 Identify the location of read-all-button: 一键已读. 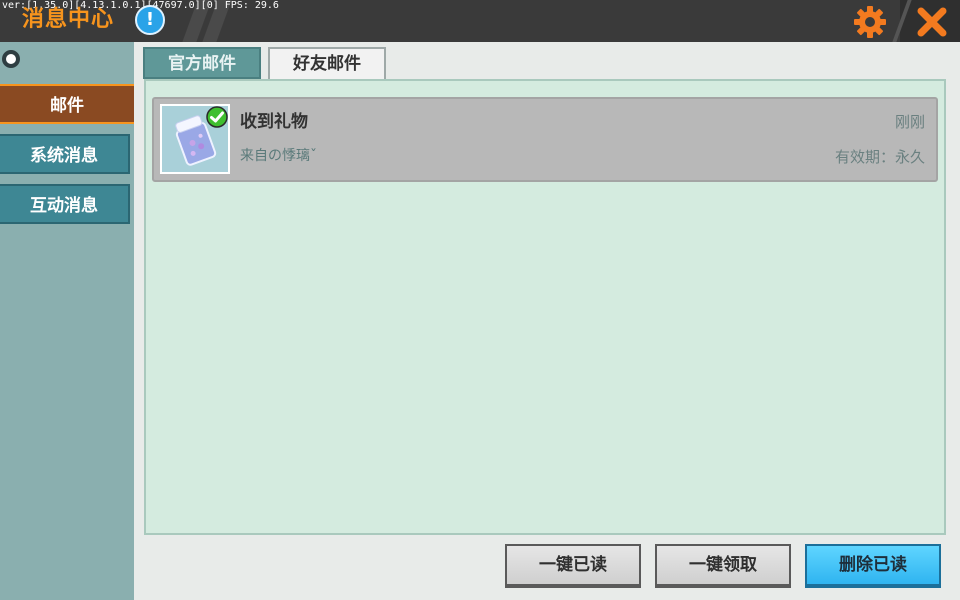
(573, 566).